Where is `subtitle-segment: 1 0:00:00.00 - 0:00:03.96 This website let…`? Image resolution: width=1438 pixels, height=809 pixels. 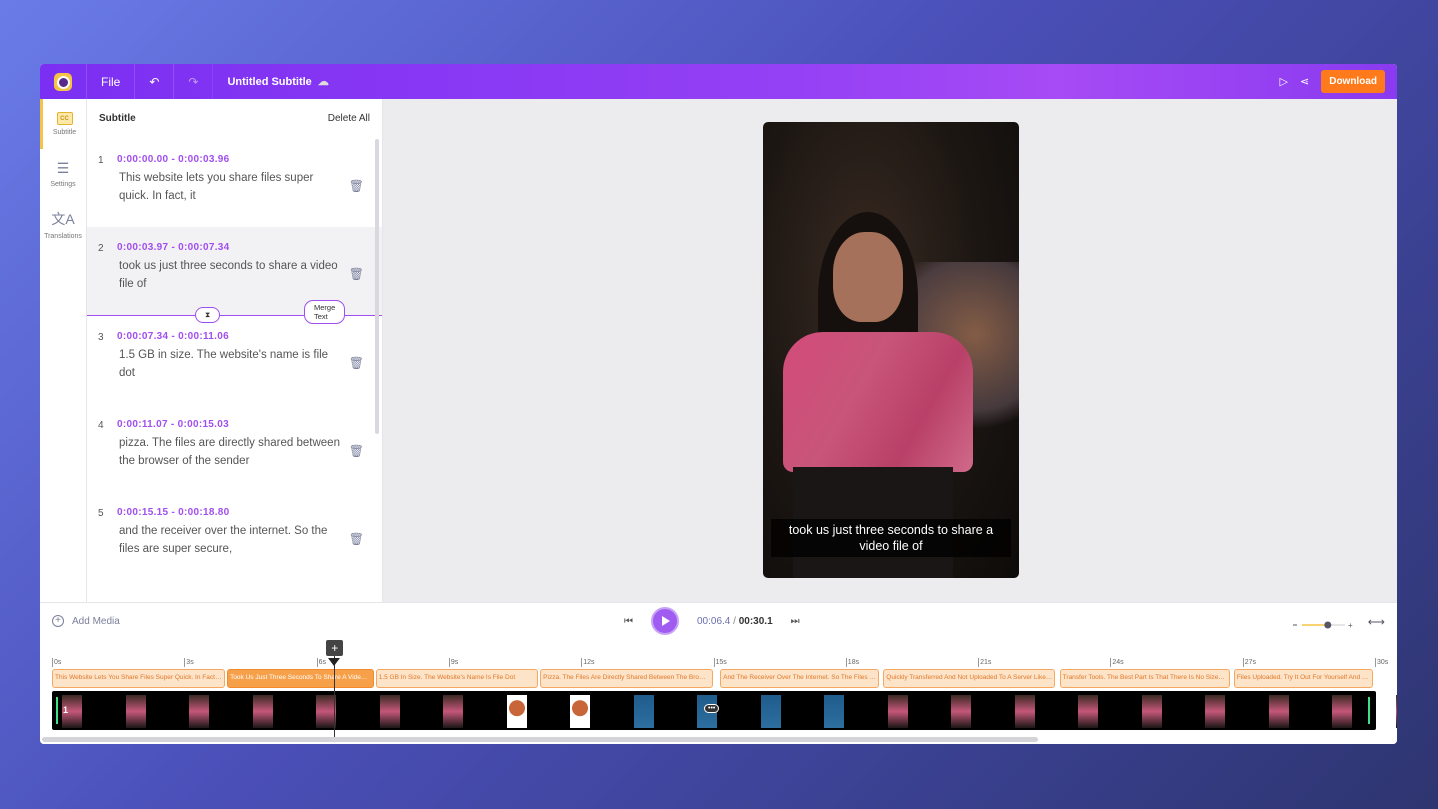
subtitle-segment: 1 0:00:00.00 - 0:00:03.96 This website let… is located at coordinates (234, 183).